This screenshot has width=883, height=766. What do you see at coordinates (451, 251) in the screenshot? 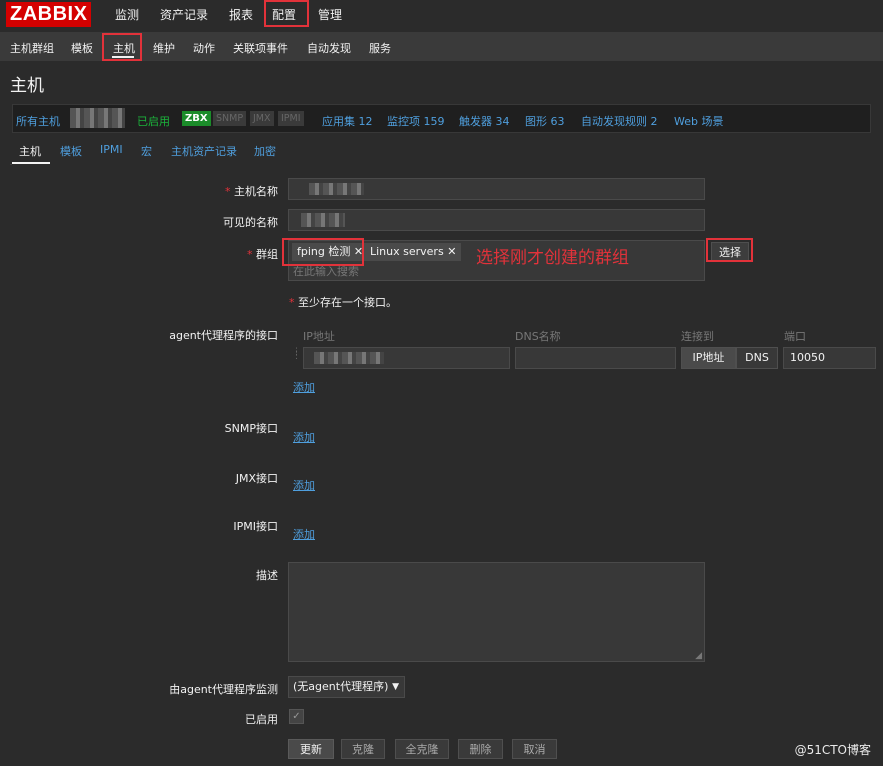
I see `remove-icon: ✕` at bounding box center [451, 251].